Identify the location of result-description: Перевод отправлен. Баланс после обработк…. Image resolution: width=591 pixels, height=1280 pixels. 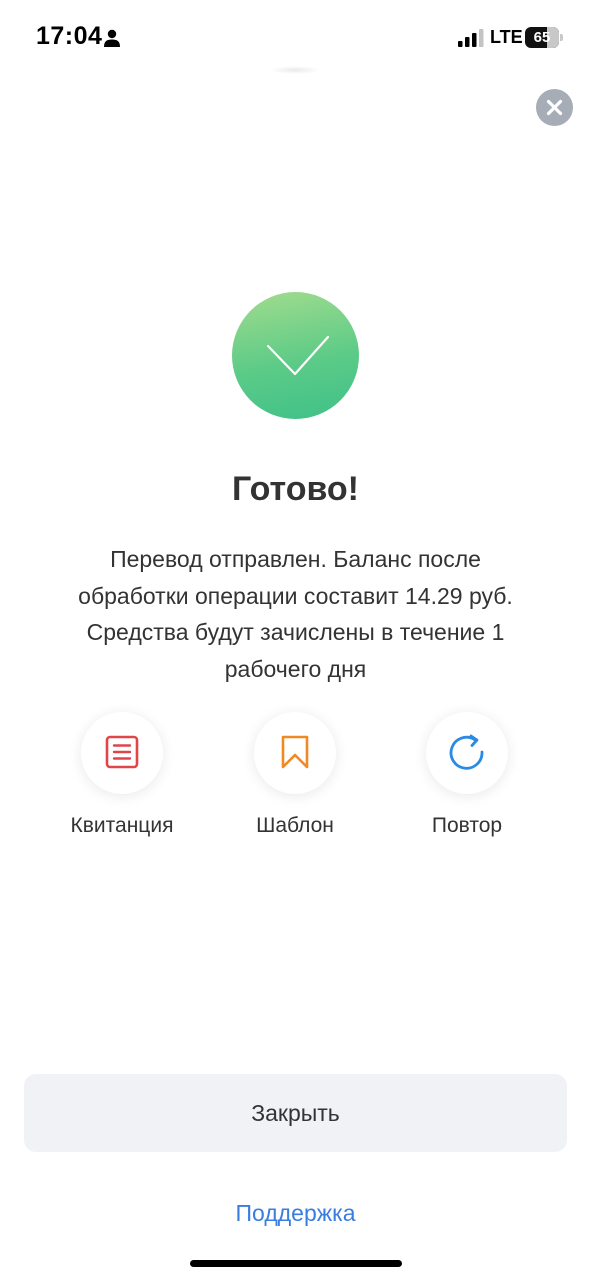
(295, 614).